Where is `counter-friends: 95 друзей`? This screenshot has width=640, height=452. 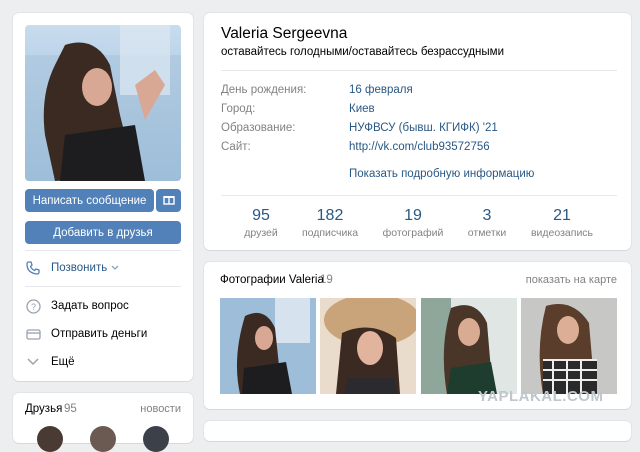 counter-friends: 95 друзей is located at coordinates (261, 223).